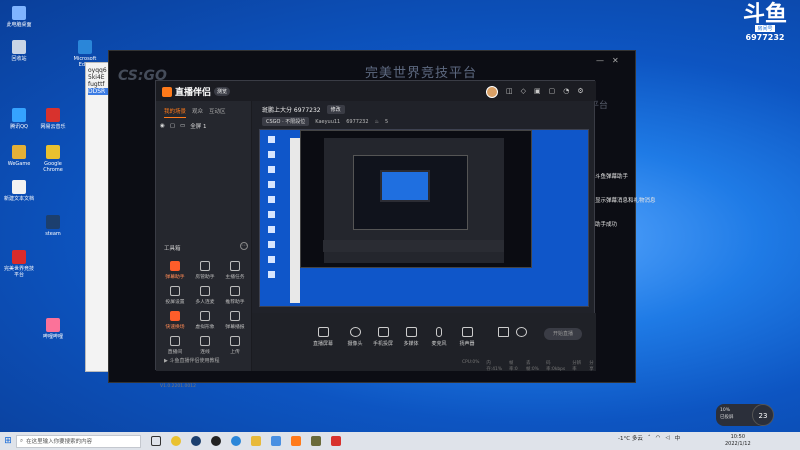 This screenshot has height=450, width=800. Describe the element at coordinates (509, 91) in the screenshot. I see `shirt-icon: ◫` at that location.